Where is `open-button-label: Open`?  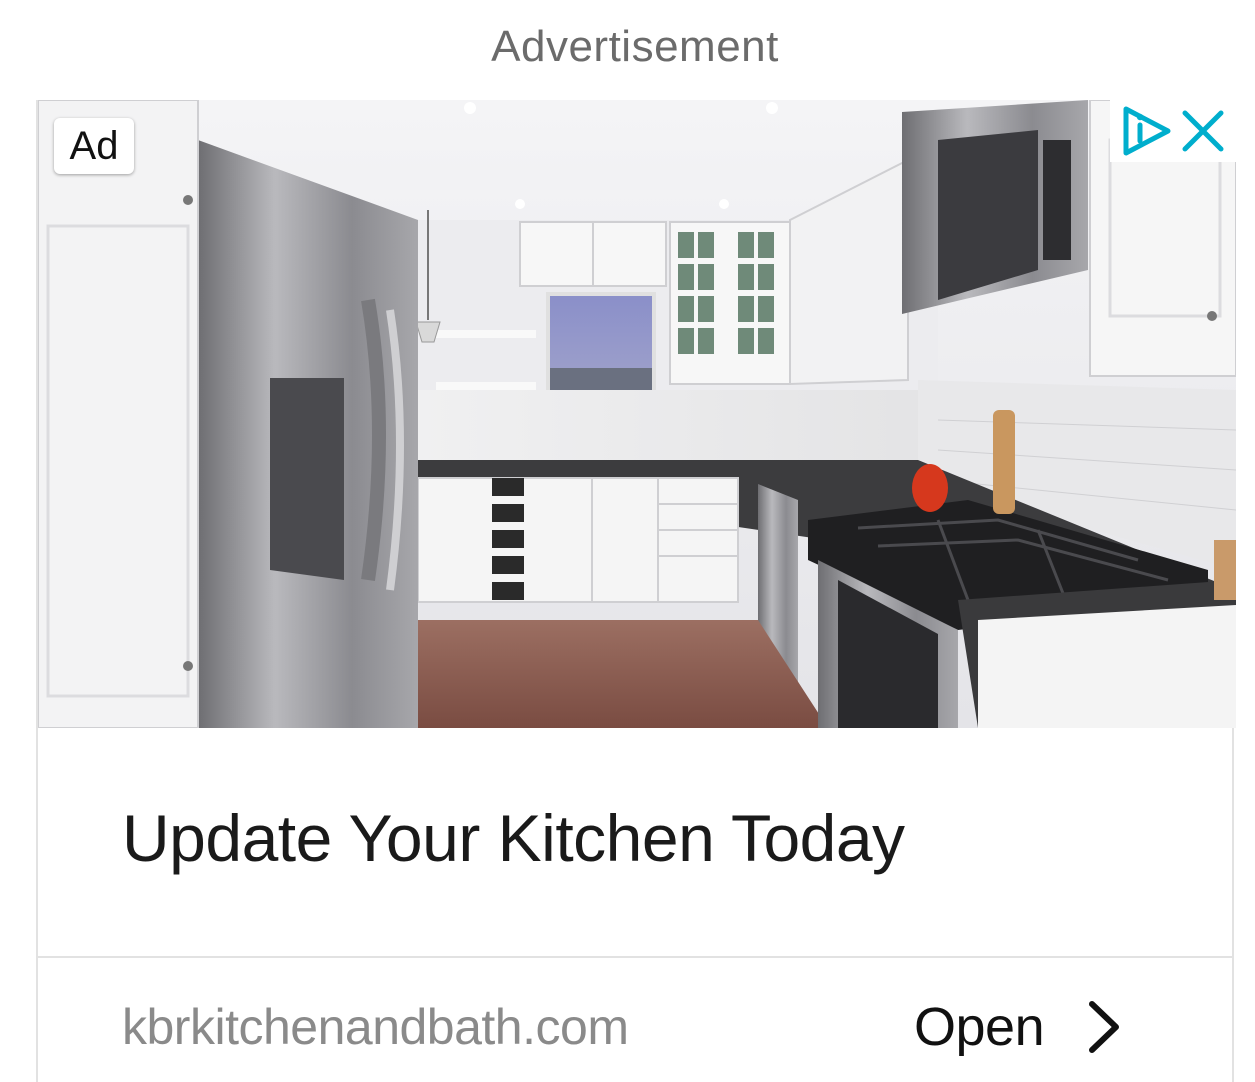
open-button-label: Open is located at coordinates (979, 1027).